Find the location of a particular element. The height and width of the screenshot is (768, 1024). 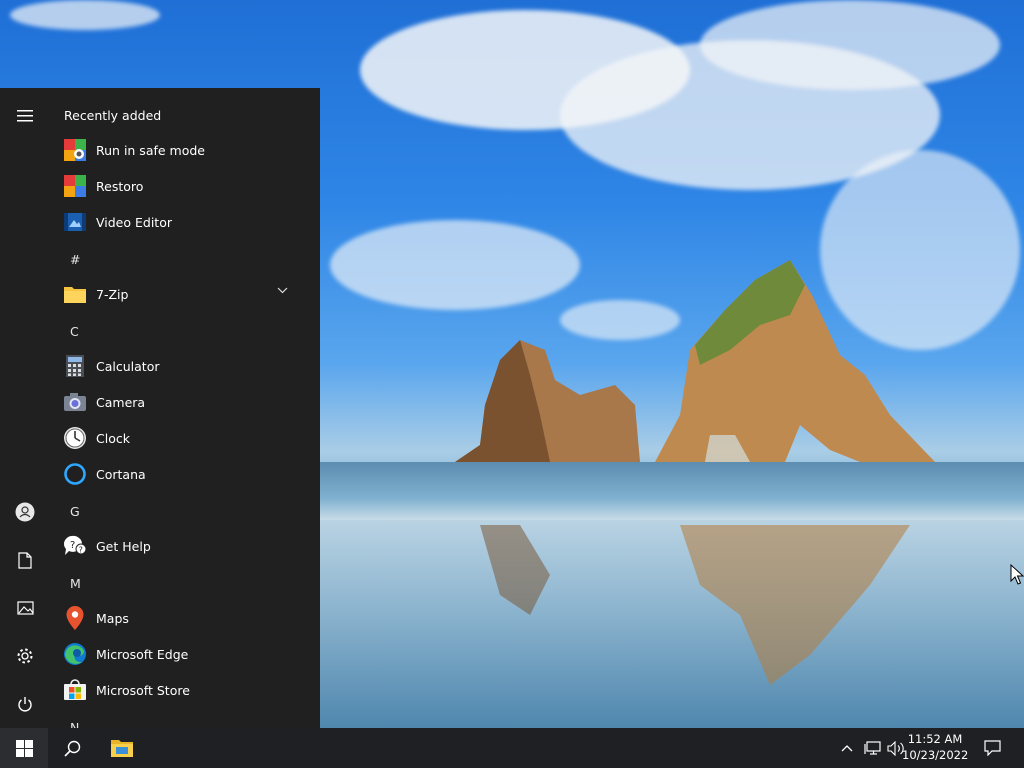

restoro-icon is located at coordinates (75, 186).